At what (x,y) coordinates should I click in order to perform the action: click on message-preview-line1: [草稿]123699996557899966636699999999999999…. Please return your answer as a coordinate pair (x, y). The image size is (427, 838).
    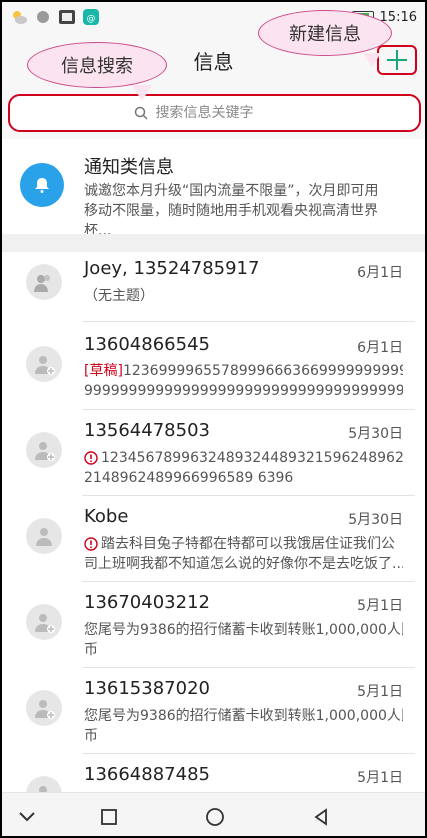
    Looking at the image, I should click on (243, 371).